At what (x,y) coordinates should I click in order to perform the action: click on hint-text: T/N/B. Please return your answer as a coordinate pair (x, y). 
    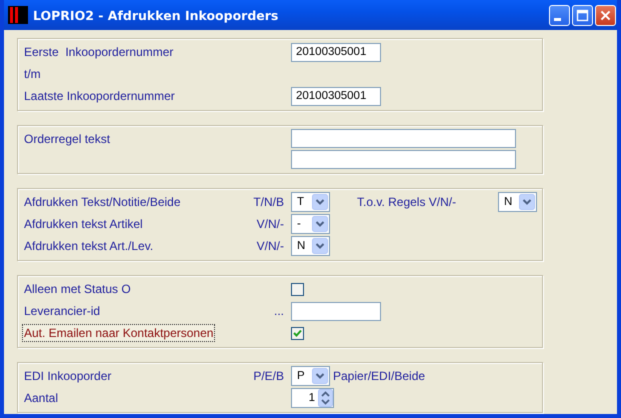
    Looking at the image, I should click on (268, 202).